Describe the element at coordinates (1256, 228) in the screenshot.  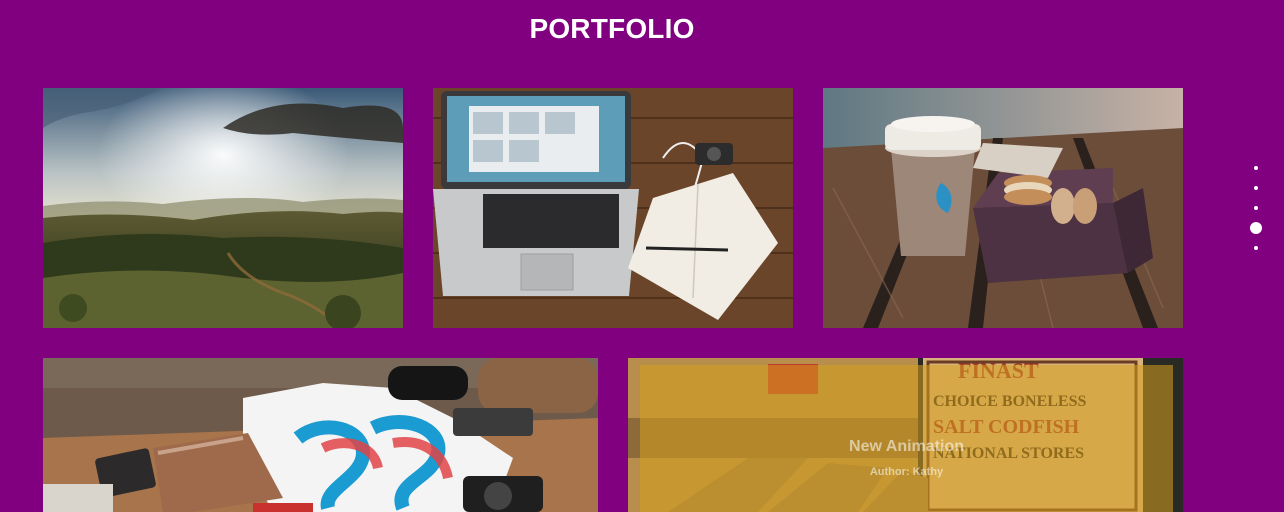
I see `pagination-dot-4-active` at that location.